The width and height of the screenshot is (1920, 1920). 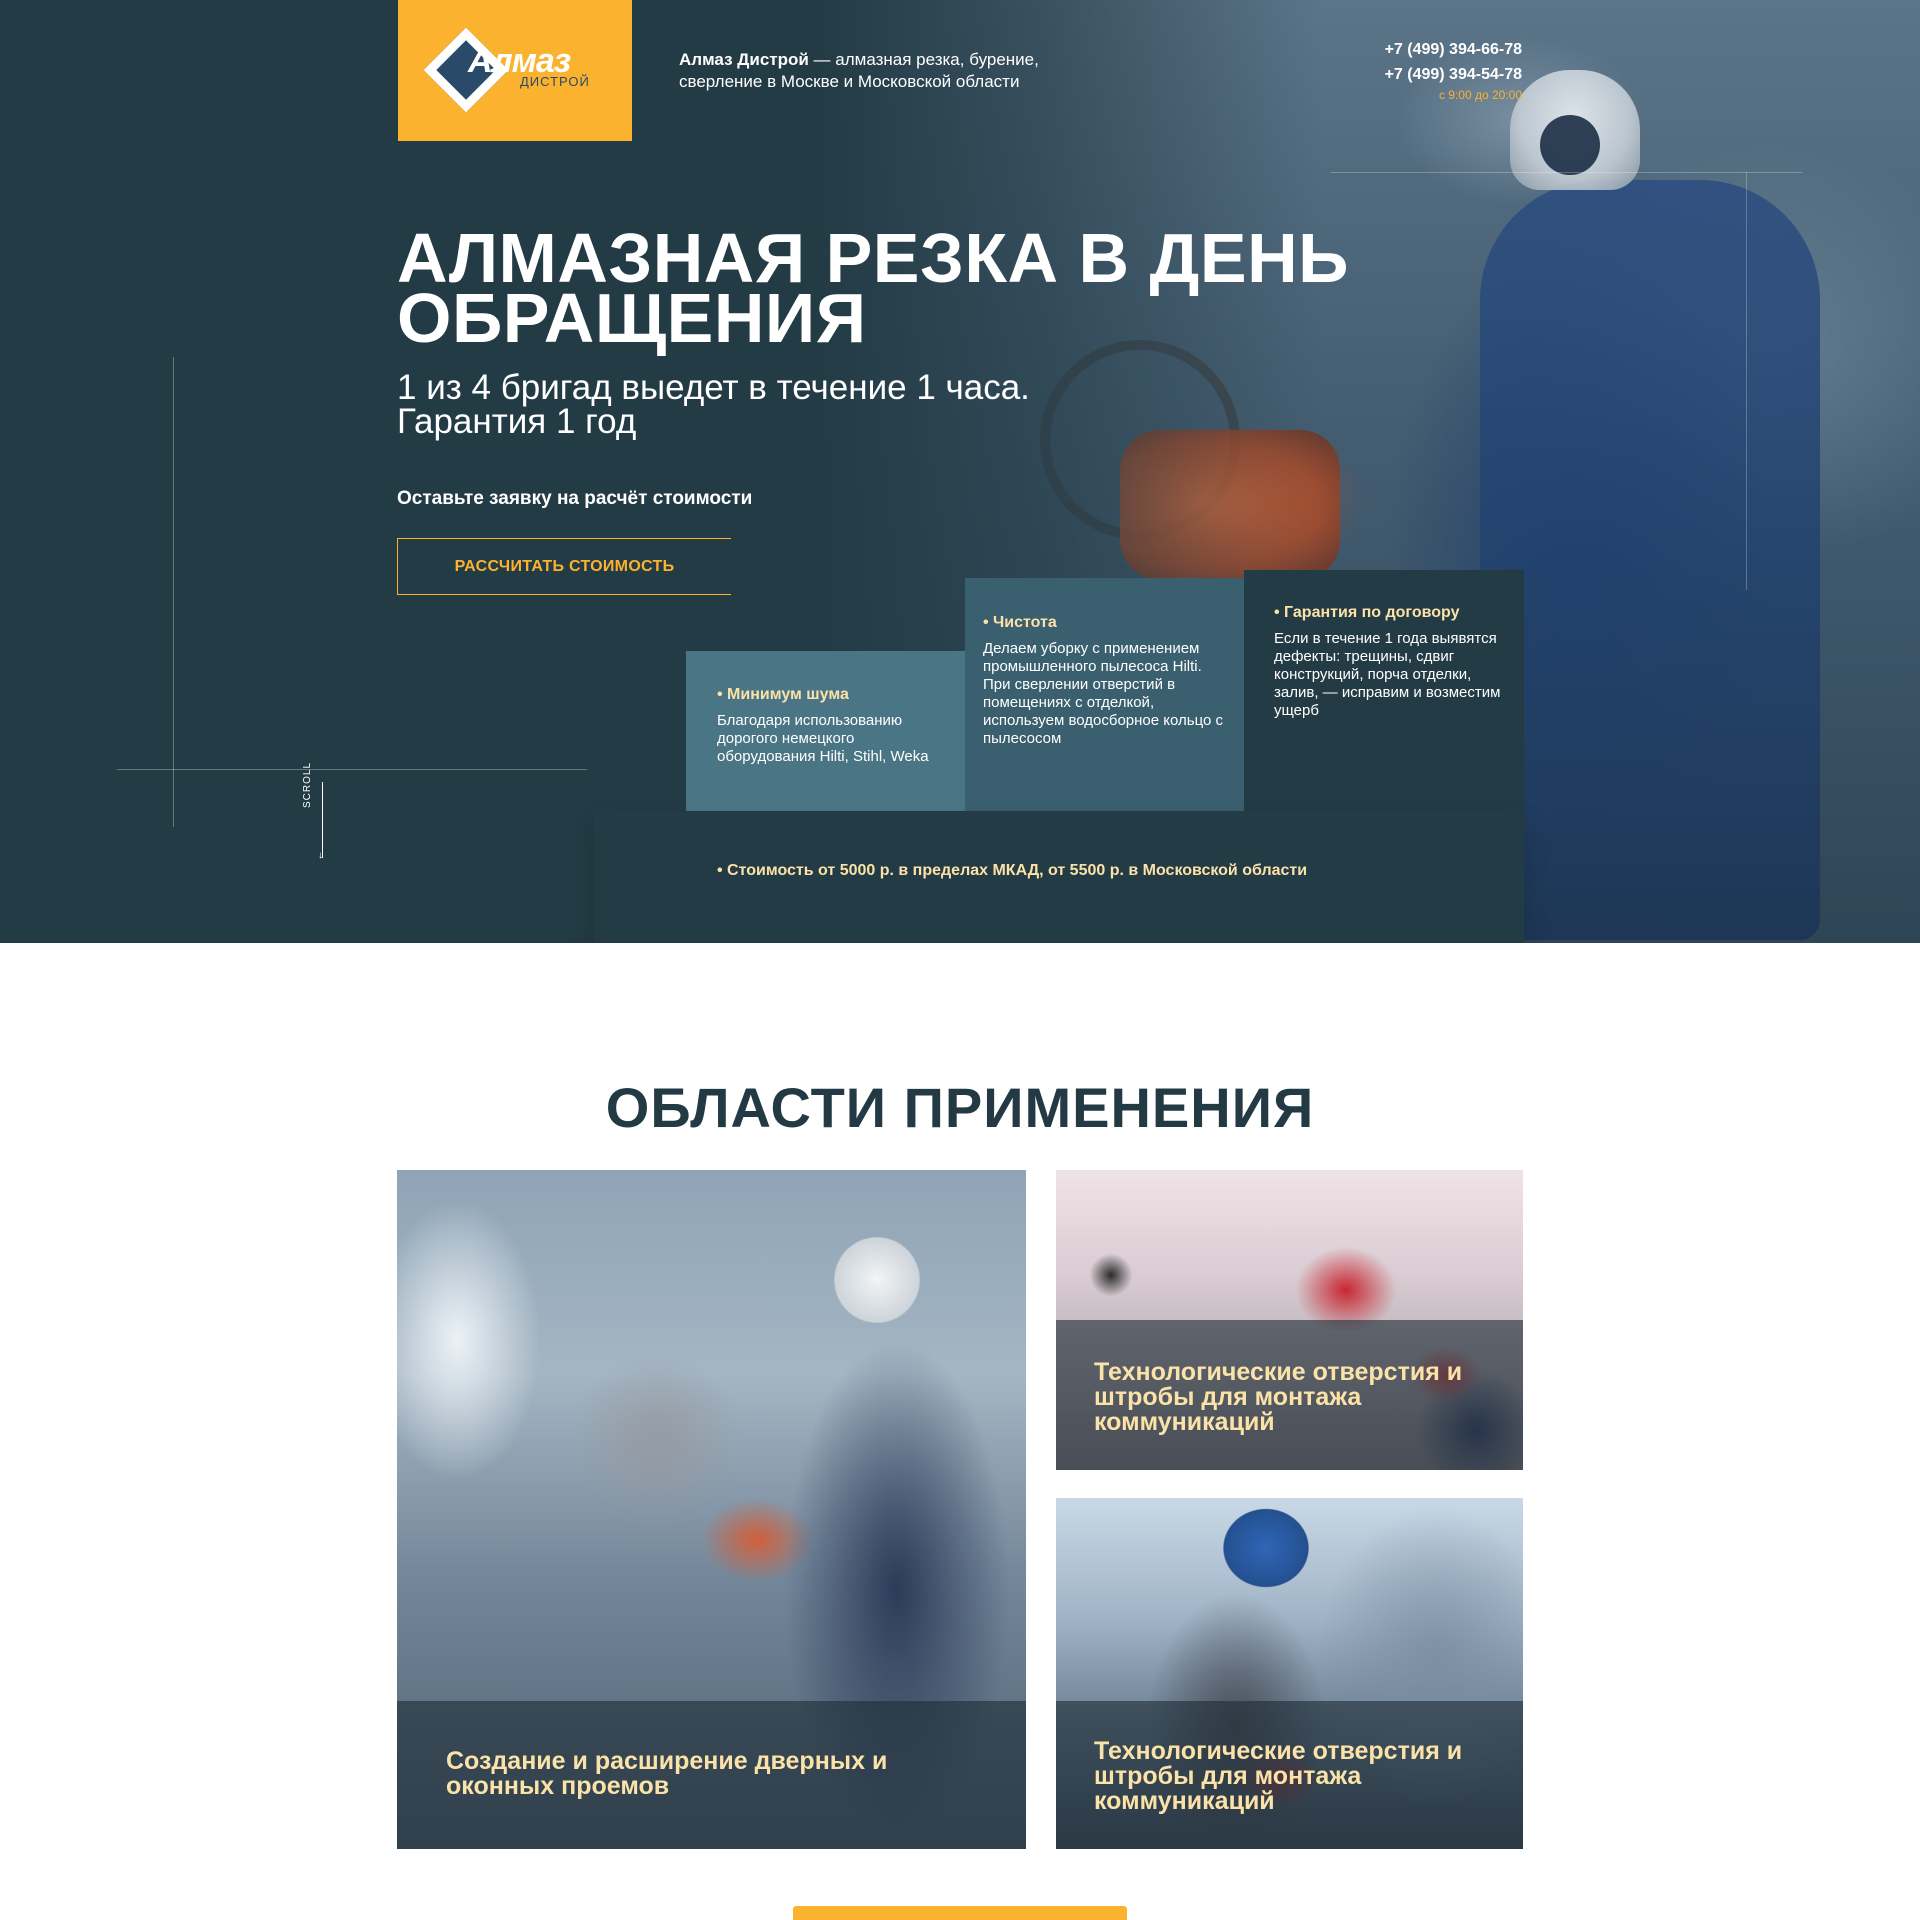 What do you see at coordinates (1411, 49) in the screenshot?
I see `phone-link-1: +7 (499) 394-66-78` at bounding box center [1411, 49].